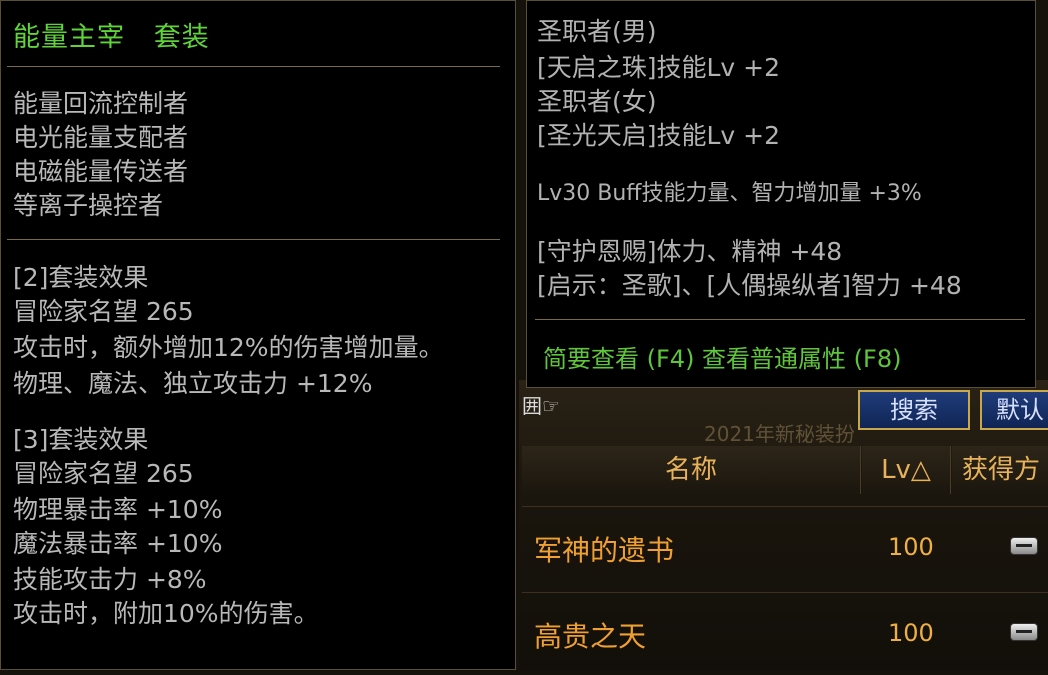  I want to click on list-category-title: 2021年新秘装扮, so click(779, 434).